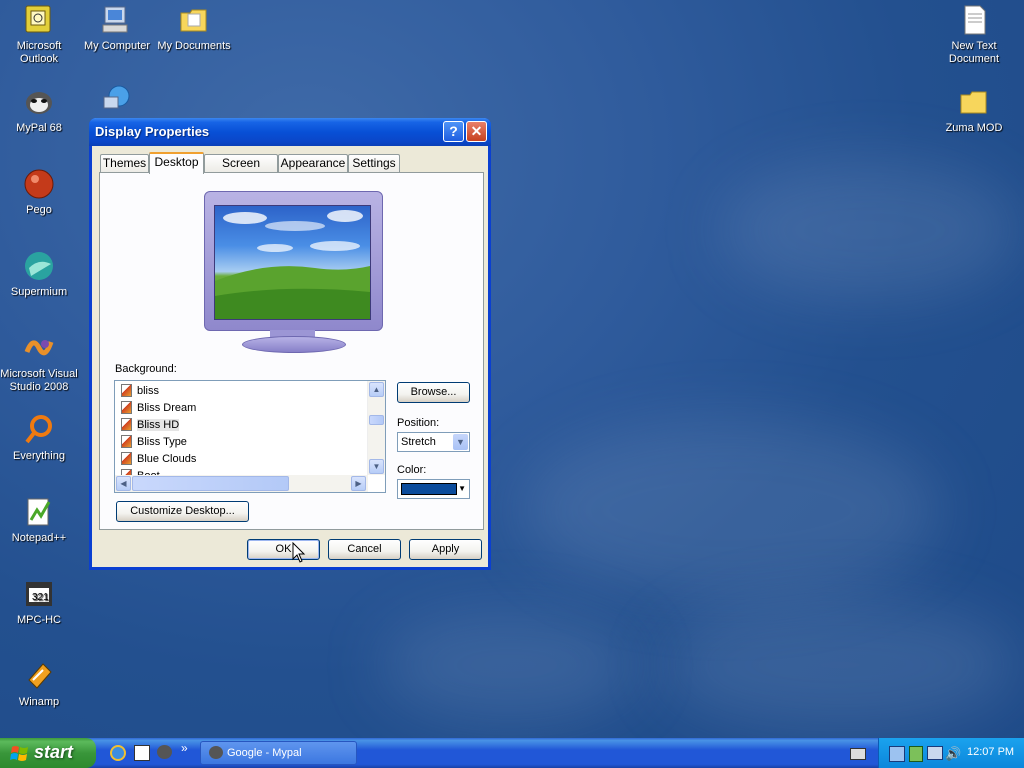  I want to click on color-label: Color:, so click(412, 470).